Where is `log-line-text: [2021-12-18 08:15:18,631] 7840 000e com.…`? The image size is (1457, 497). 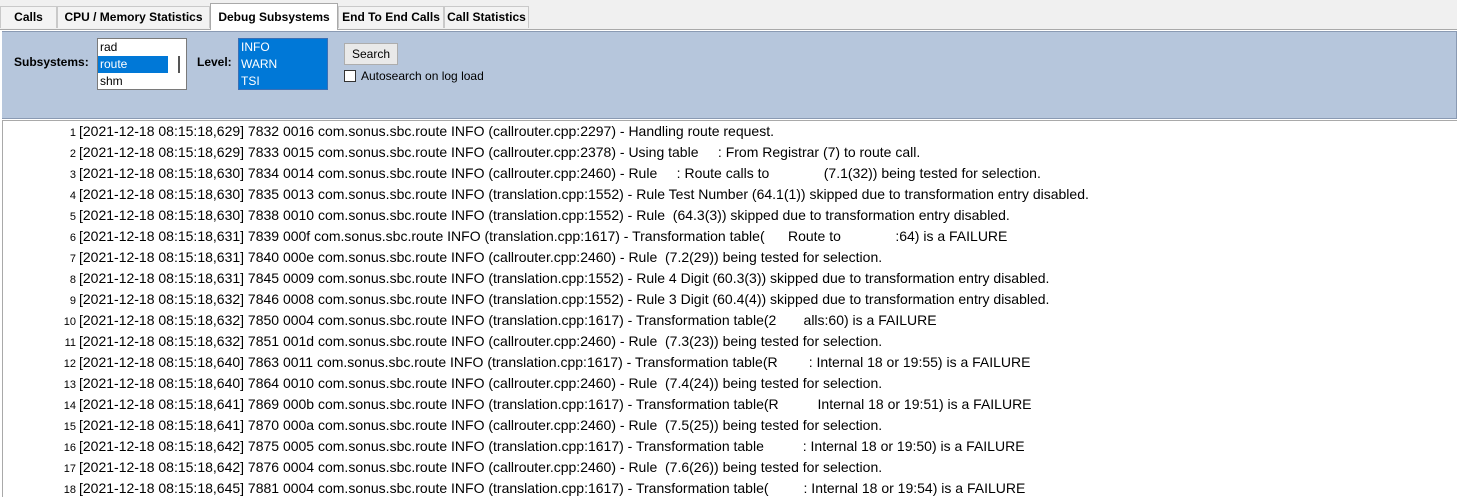 log-line-text: [2021-12-18 08:15:18,631] 7840 000e com.… is located at coordinates (481, 257).